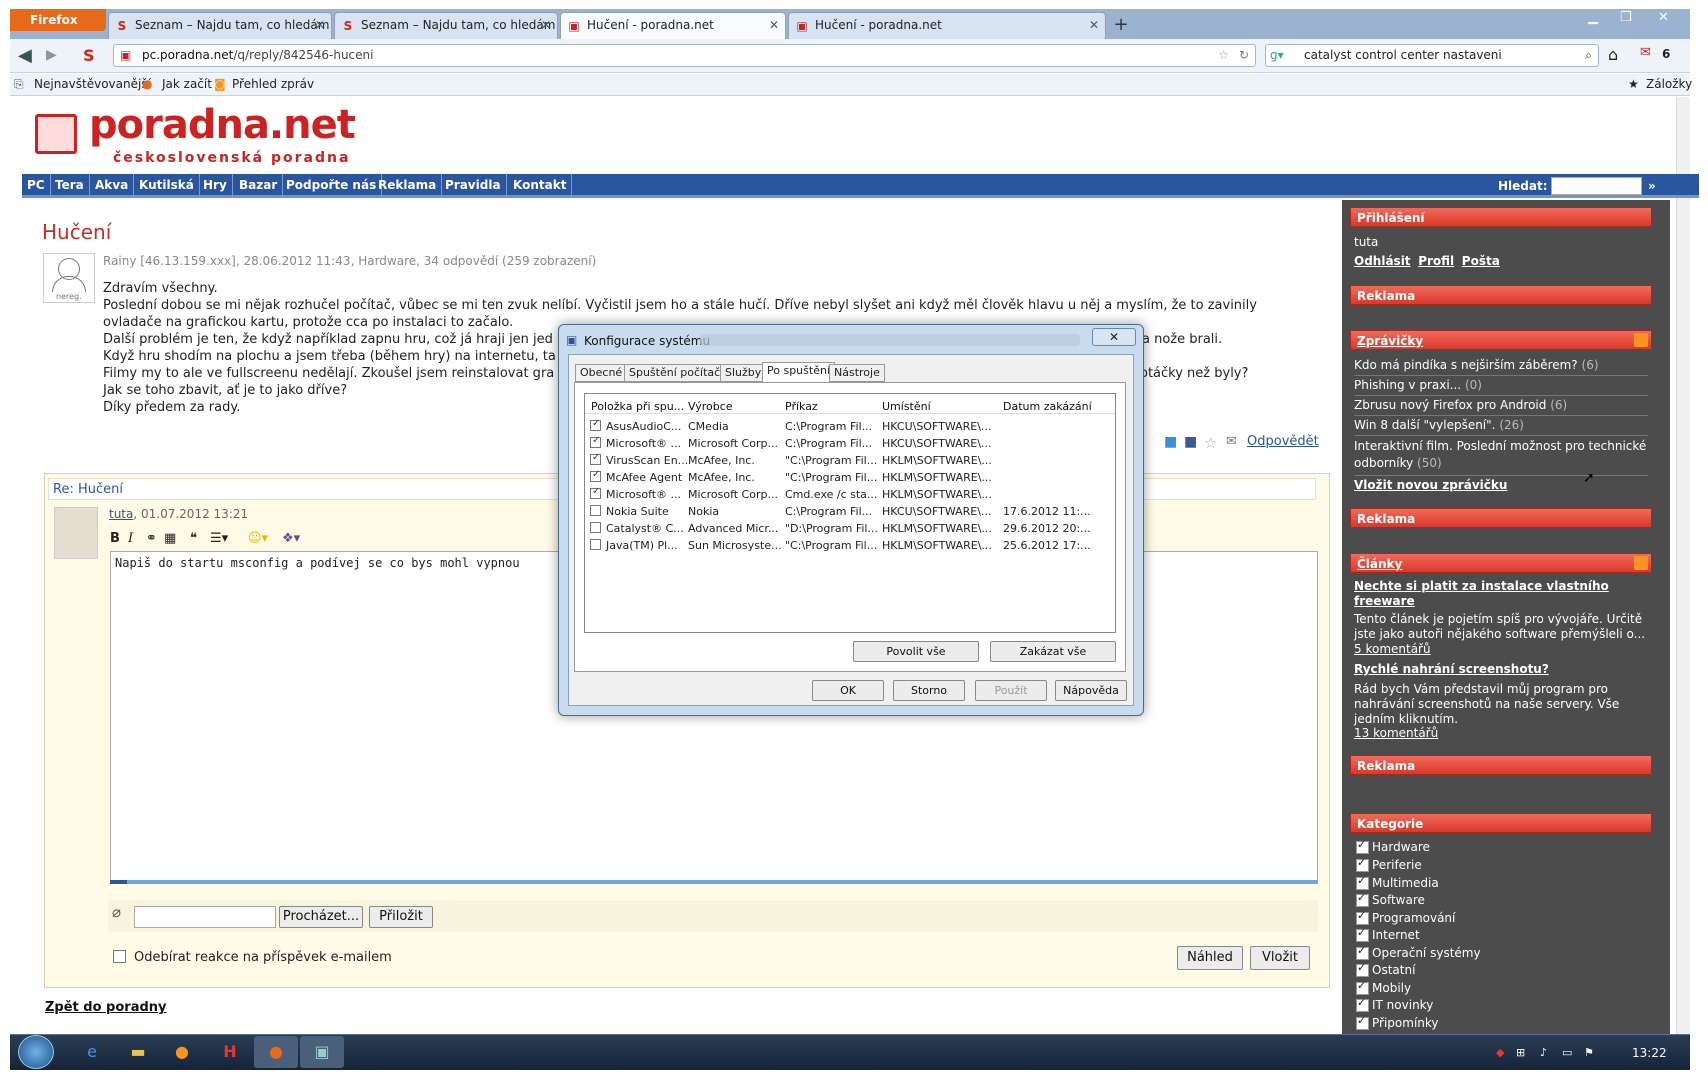 Image resolution: width=1708 pixels, height=1078 pixels. Describe the element at coordinates (1547, 1053) in the screenshot. I see `volume-icon: ♪` at that location.